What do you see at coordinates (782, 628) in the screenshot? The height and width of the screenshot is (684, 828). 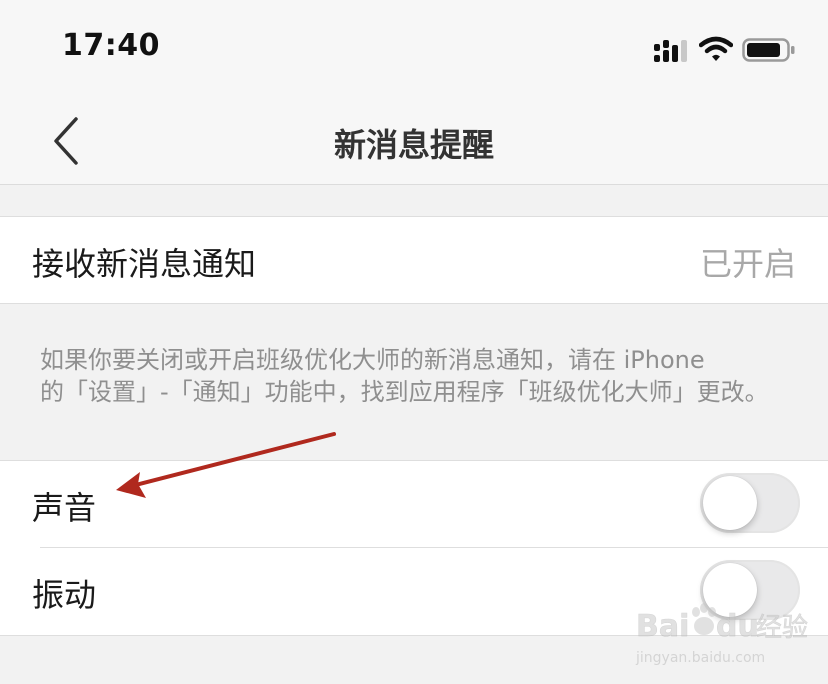 I see `svg-text: 经验` at bounding box center [782, 628].